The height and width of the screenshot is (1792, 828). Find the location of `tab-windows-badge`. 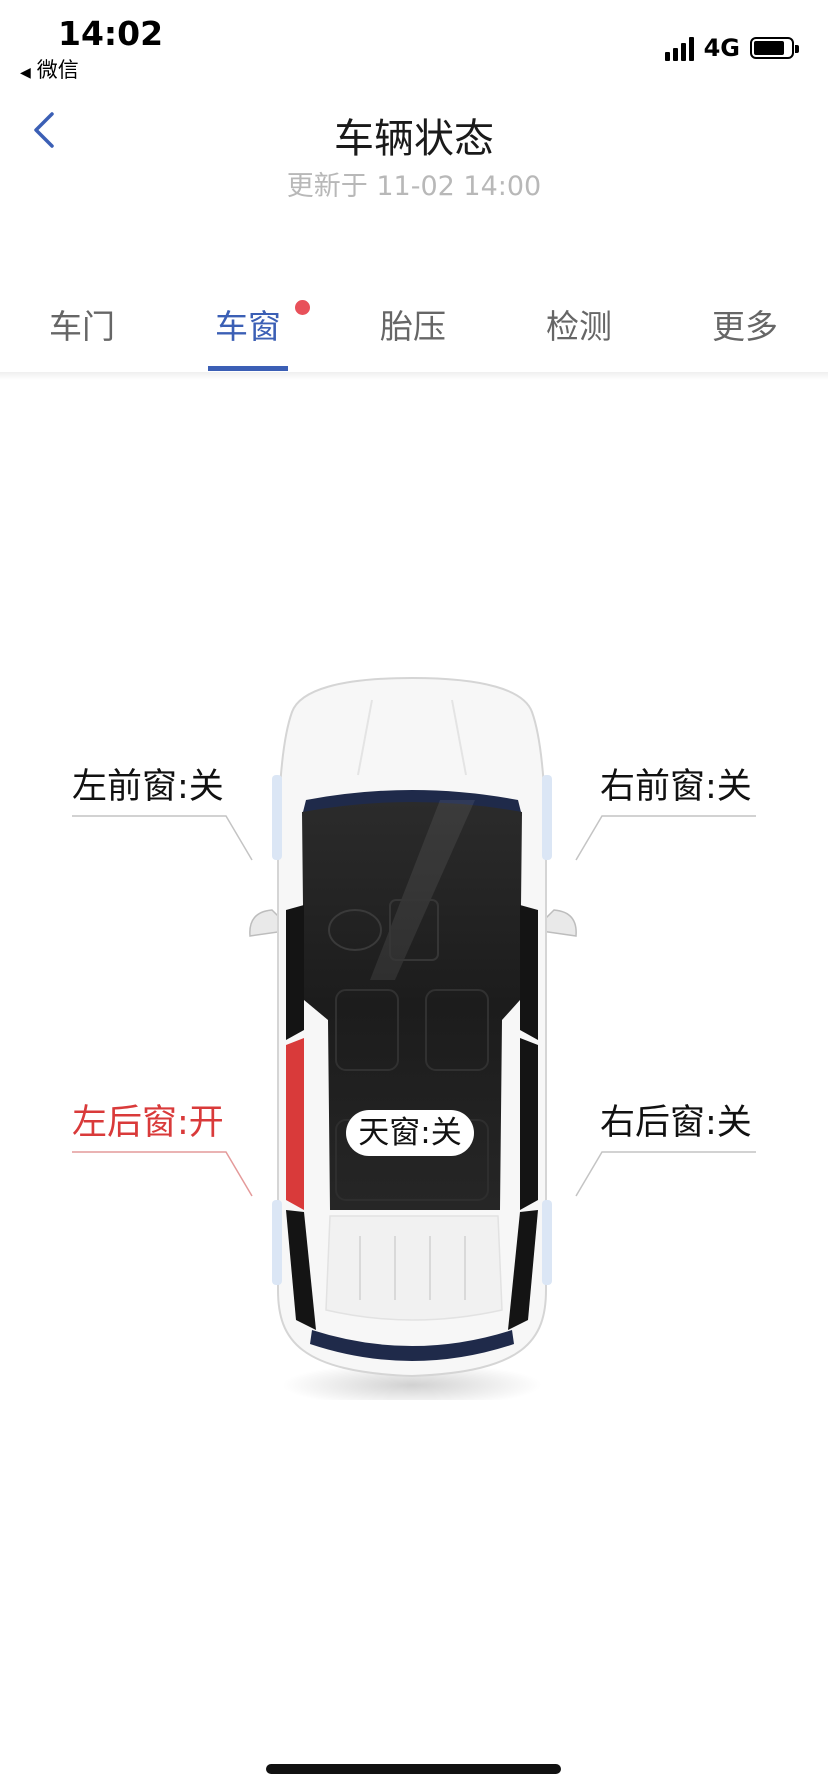

tab-windows-badge is located at coordinates (302, 307).